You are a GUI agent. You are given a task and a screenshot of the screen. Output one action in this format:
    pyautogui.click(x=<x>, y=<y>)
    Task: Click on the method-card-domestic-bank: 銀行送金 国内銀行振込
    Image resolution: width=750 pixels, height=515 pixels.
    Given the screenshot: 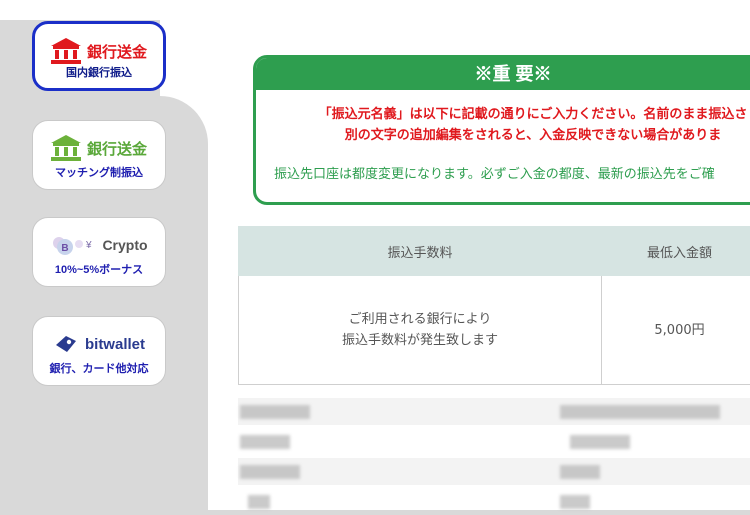 What is the action you would take?
    pyautogui.click(x=99, y=56)
    